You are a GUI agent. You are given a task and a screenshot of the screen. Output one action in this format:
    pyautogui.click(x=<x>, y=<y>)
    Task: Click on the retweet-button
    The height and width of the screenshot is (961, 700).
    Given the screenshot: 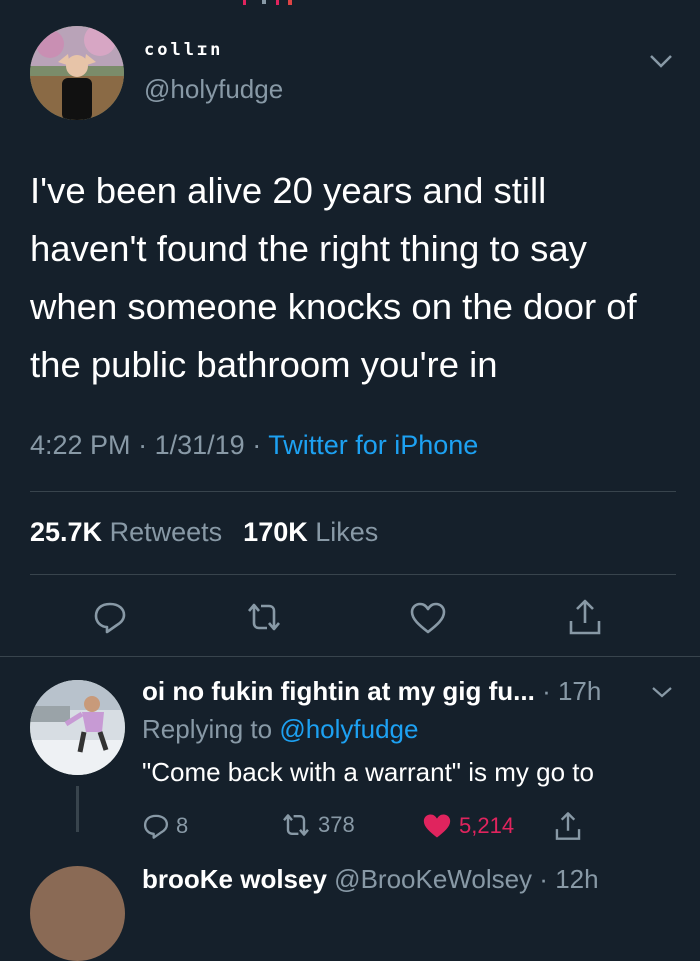 What is the action you would take?
    pyautogui.click(x=264, y=617)
    